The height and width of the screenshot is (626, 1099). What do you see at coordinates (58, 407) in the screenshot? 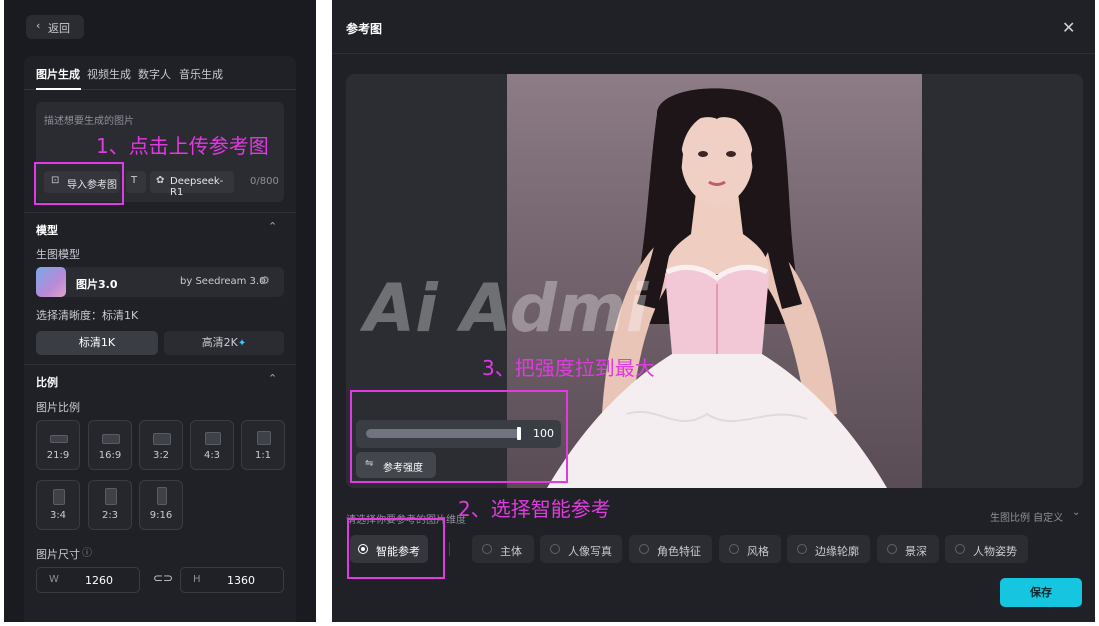
I see `ratio-label: 图片比例` at bounding box center [58, 407].